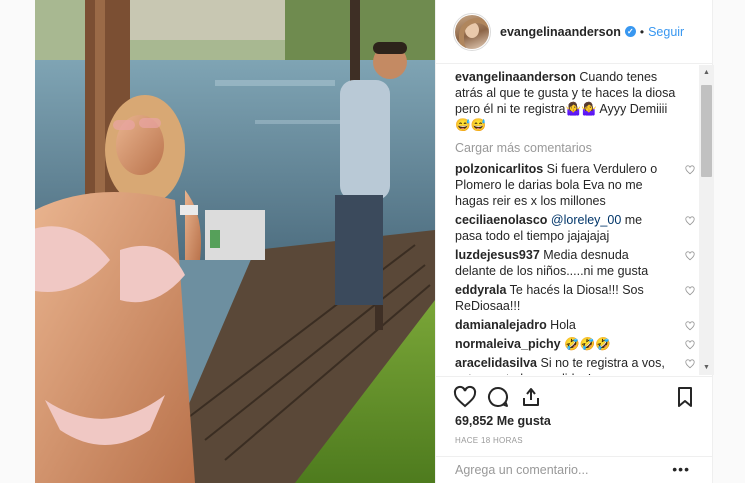 The height and width of the screenshot is (483, 745). I want to click on add-comment-bar: •••, so click(574, 469).